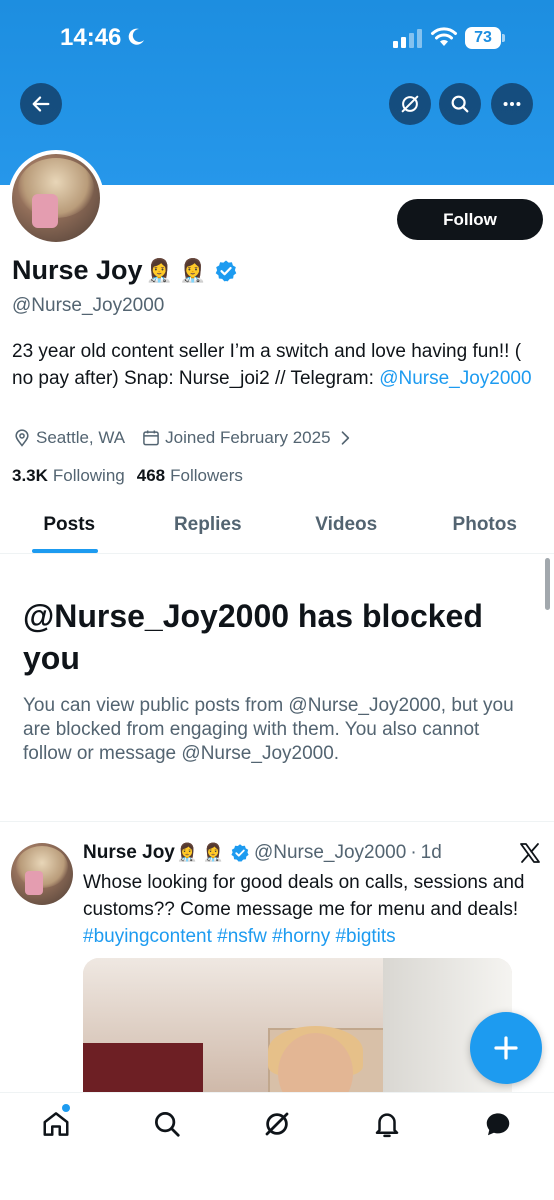  I want to click on following-link: 3.3K Following, so click(68, 476).